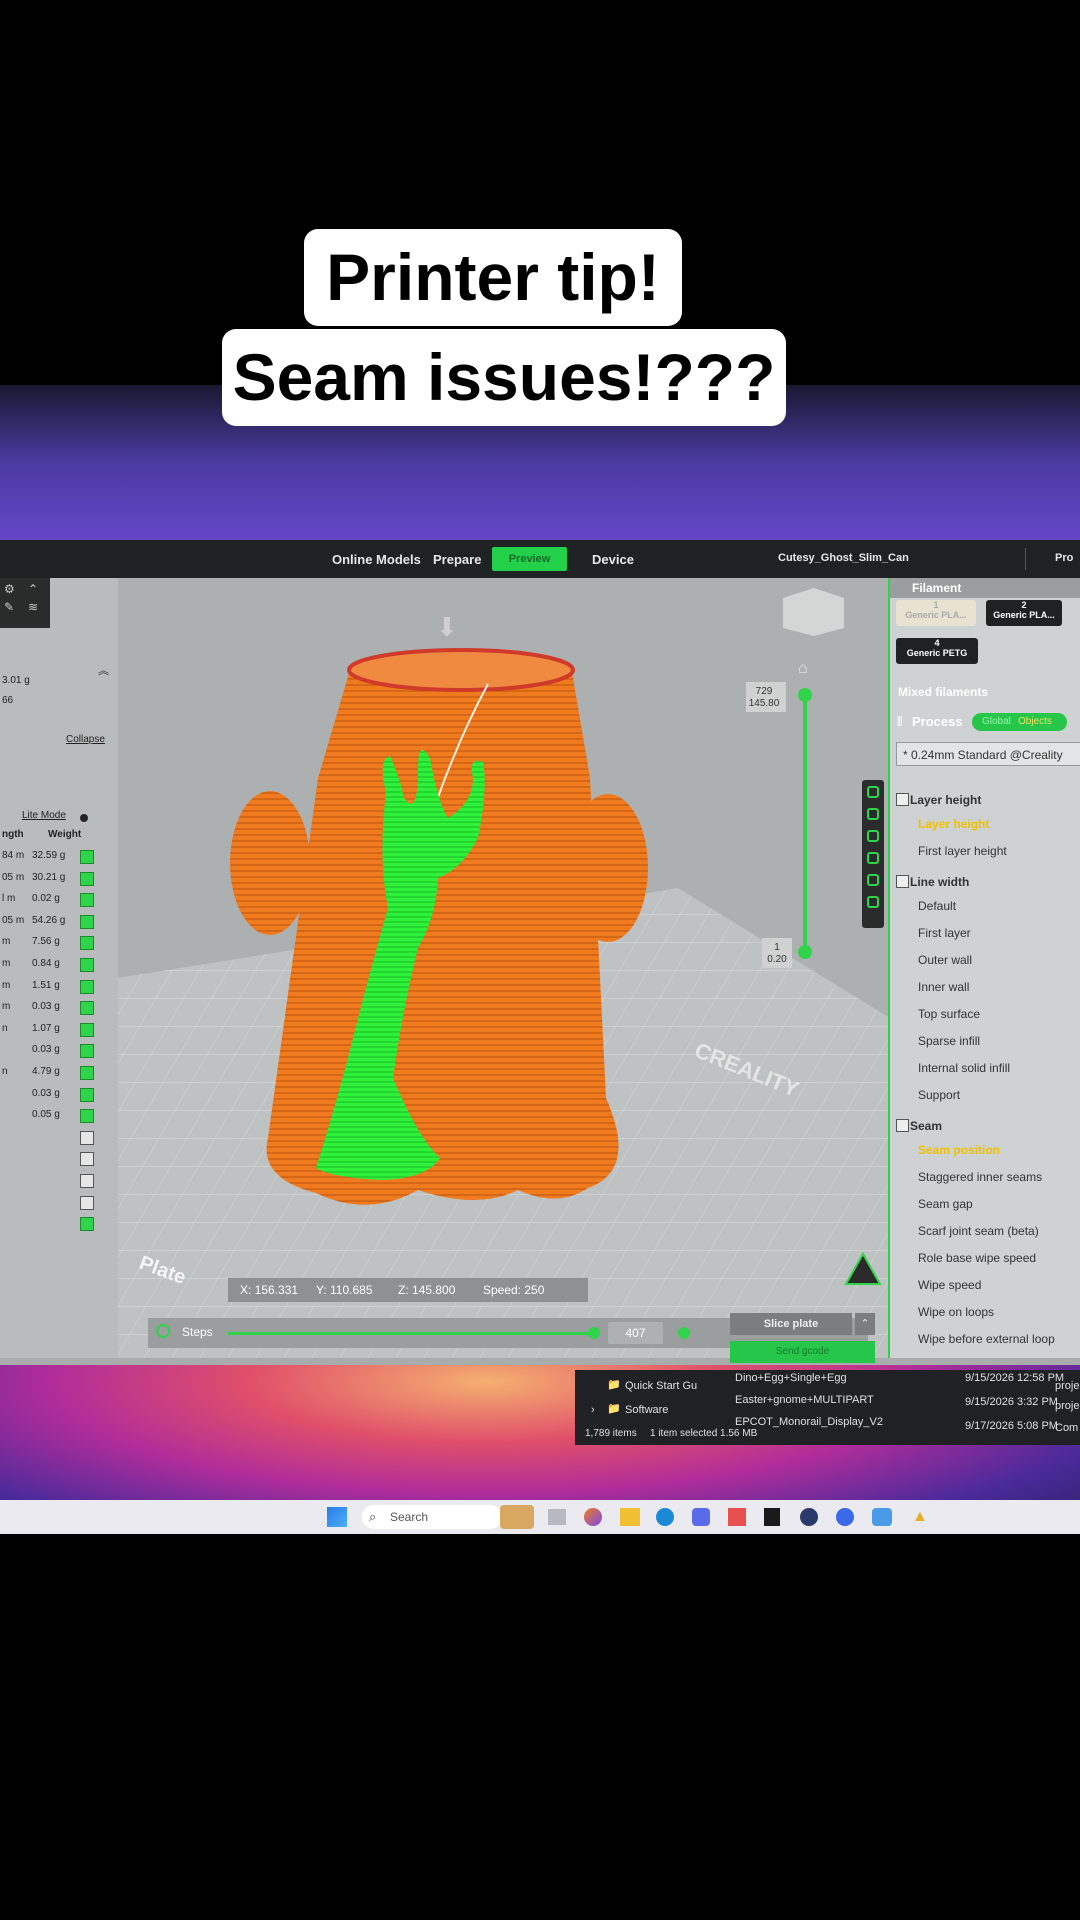 This screenshot has height=1920, width=1080. What do you see at coordinates (791, 1378) in the screenshot?
I see `file-name: Dino+Egg+Single+Egg` at bounding box center [791, 1378].